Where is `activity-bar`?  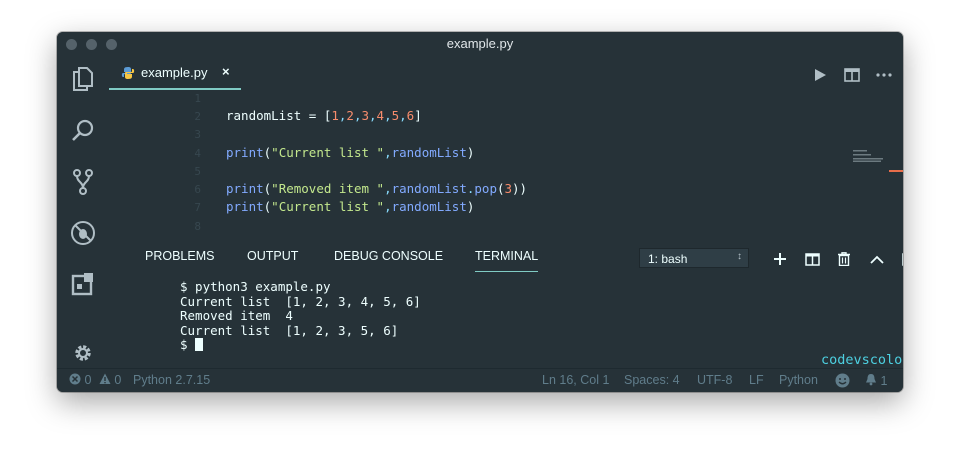 activity-bar is located at coordinates (83, 212).